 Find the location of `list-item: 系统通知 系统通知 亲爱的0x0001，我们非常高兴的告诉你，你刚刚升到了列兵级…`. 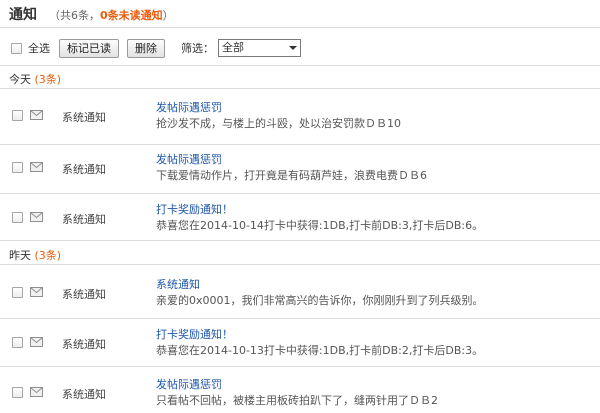

list-item: 系统通知 系统通知 亲爱的0x0001，我们非常高兴的告诉你，你刚刚升到了列兵级… is located at coordinates (300, 296).